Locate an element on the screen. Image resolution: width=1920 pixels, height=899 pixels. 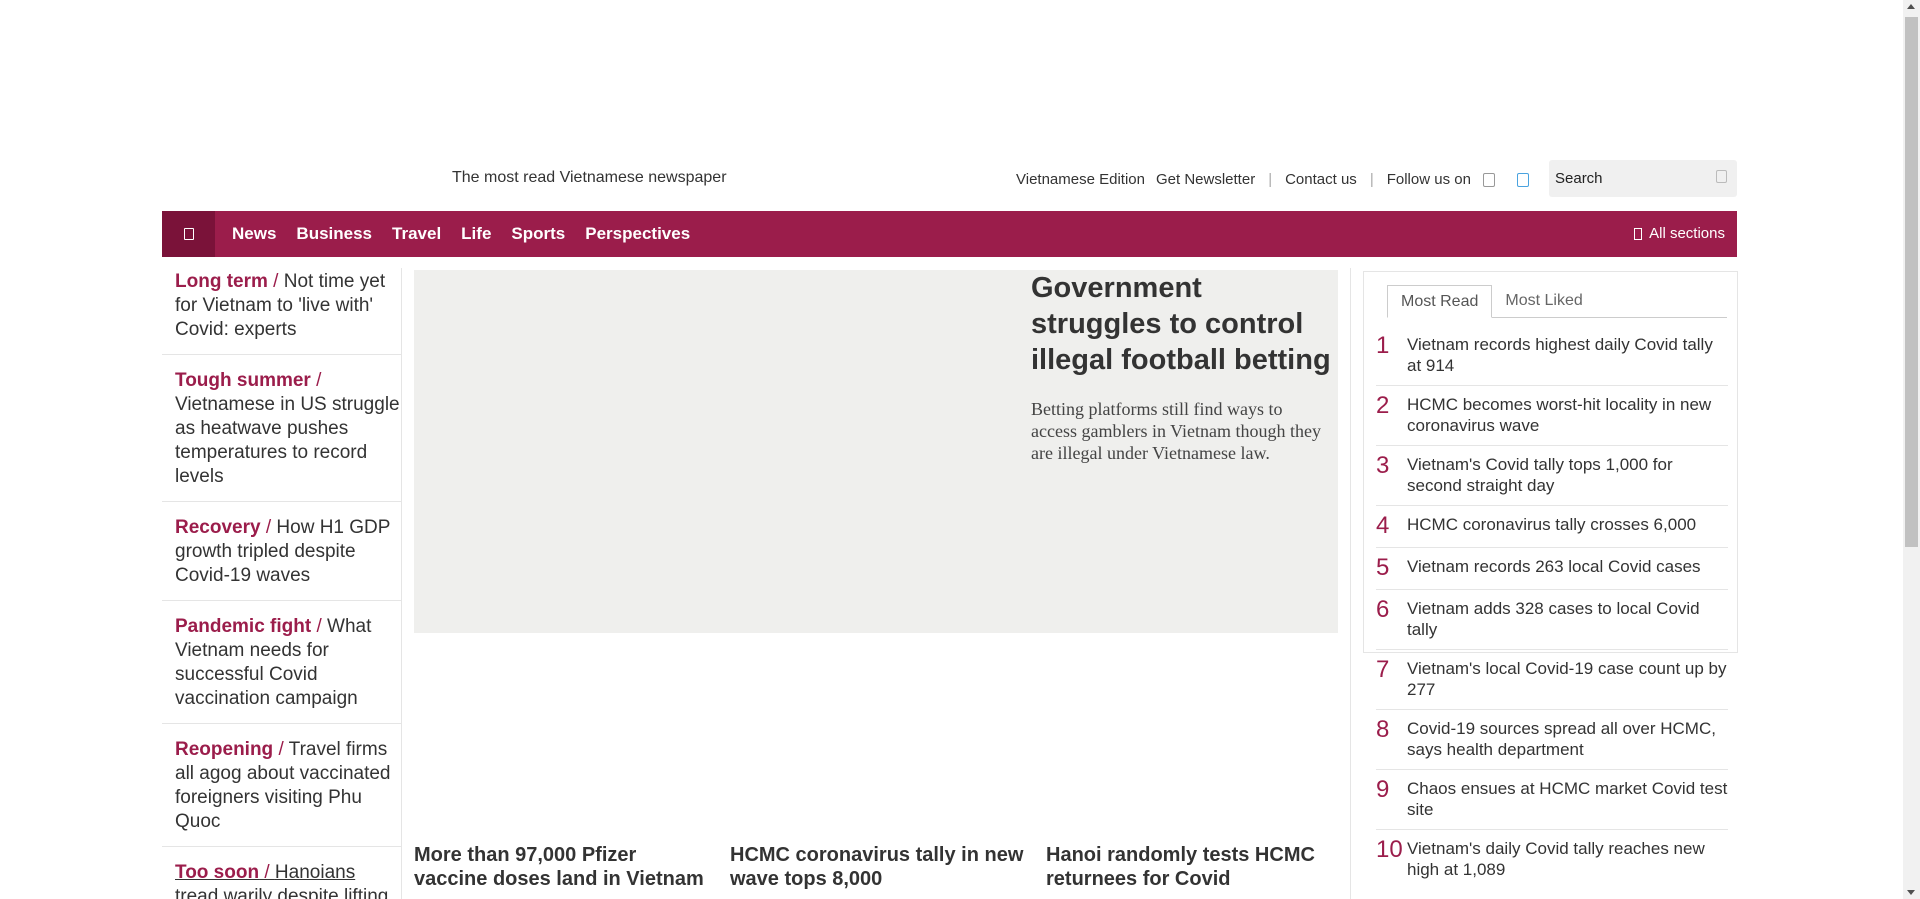
rank-number: 7 is located at coordinates (1383, 669).